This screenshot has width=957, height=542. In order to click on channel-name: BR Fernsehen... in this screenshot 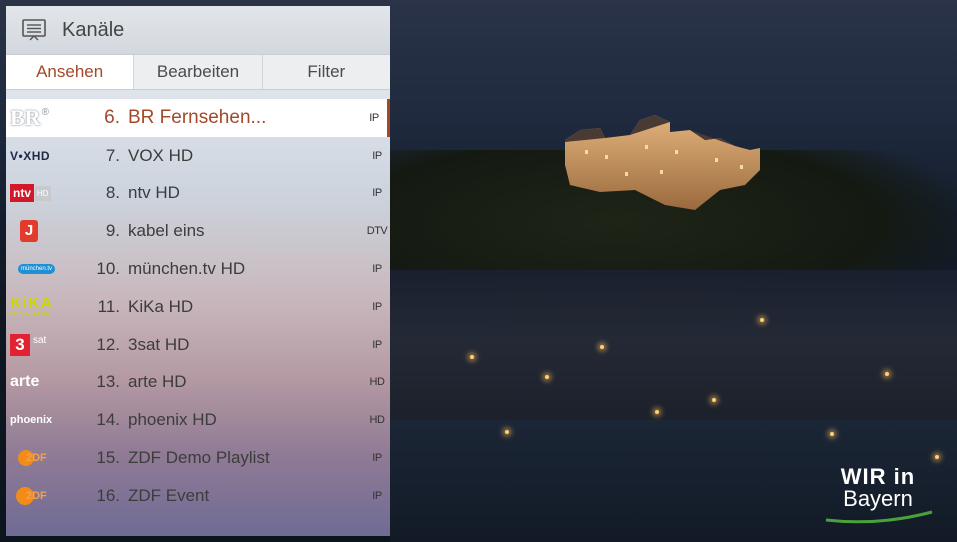, I will do `click(197, 117)`.